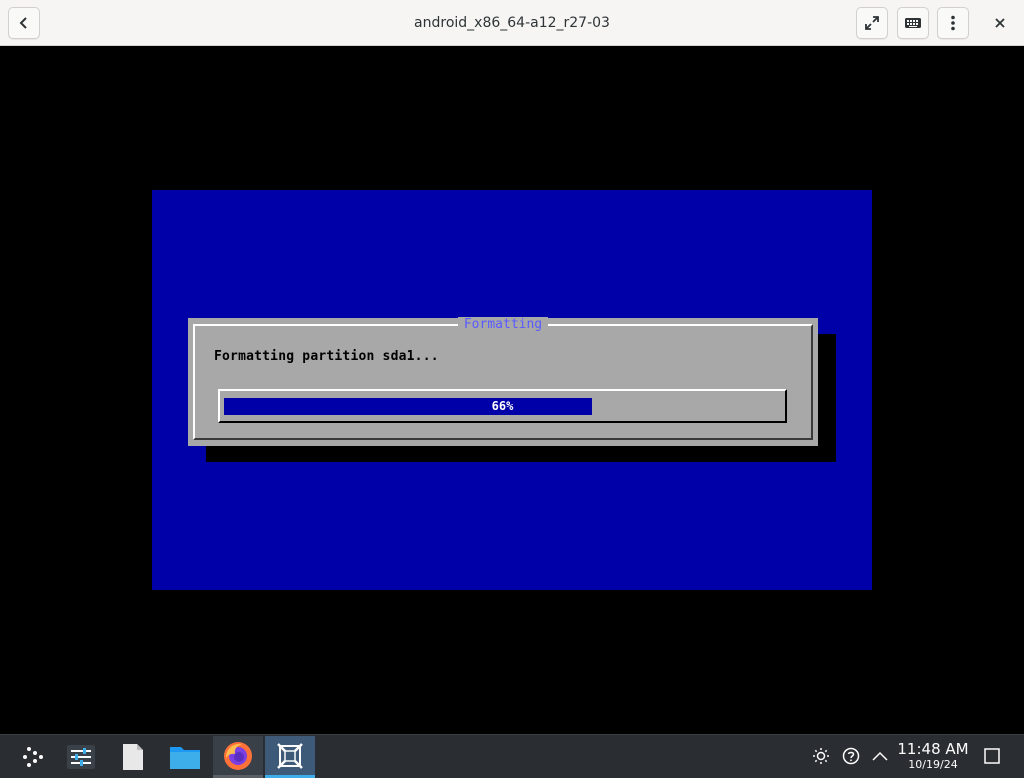 This screenshot has height=778, width=1024. I want to click on taskbar-documents, so click(133, 757).